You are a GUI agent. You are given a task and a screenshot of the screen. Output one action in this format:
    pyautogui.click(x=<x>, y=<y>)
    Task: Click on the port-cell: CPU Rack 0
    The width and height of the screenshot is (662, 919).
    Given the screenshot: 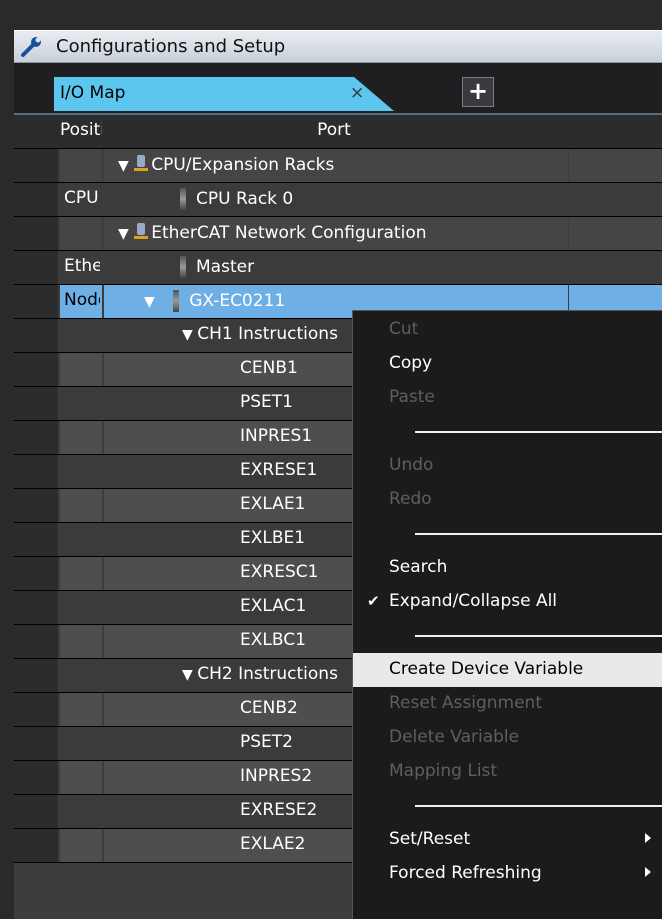 What is the action you would take?
    pyautogui.click(x=336, y=199)
    